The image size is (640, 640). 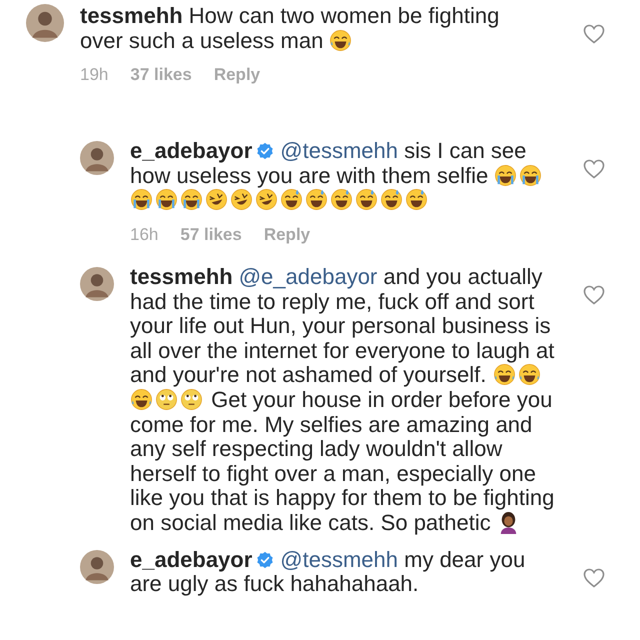 What do you see at coordinates (94, 75) in the screenshot?
I see `comment-time: 19h` at bounding box center [94, 75].